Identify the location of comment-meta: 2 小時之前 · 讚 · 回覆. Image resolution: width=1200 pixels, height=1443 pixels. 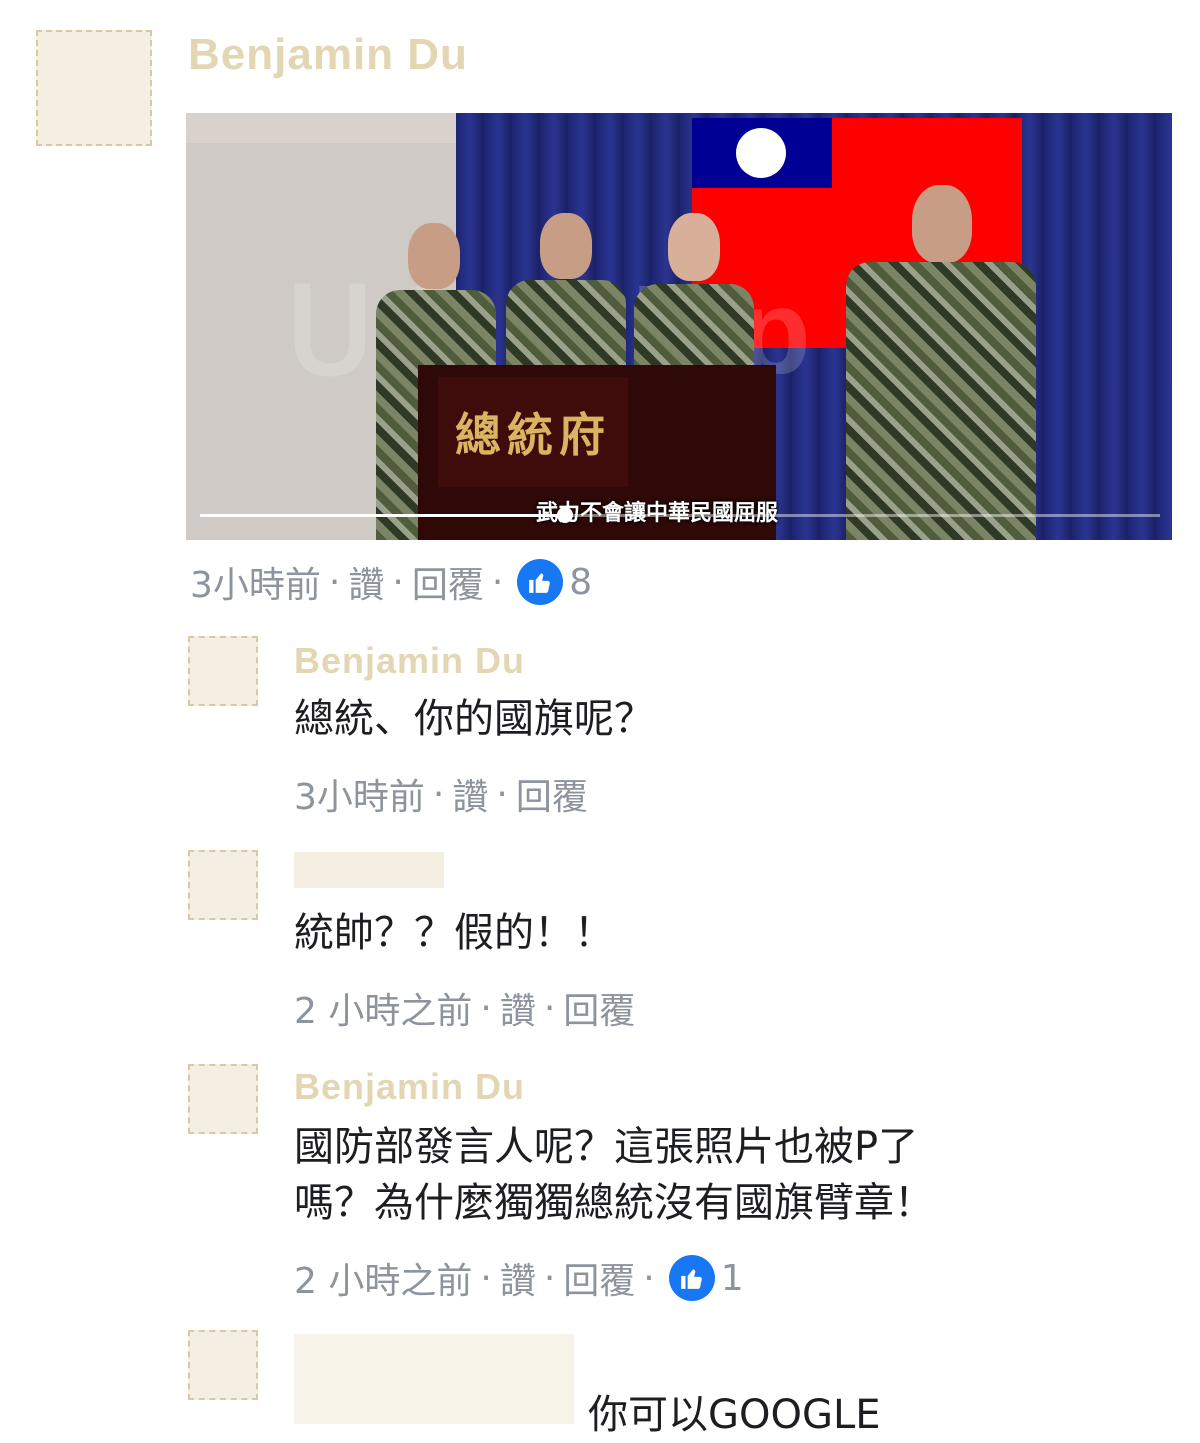
(464, 1008).